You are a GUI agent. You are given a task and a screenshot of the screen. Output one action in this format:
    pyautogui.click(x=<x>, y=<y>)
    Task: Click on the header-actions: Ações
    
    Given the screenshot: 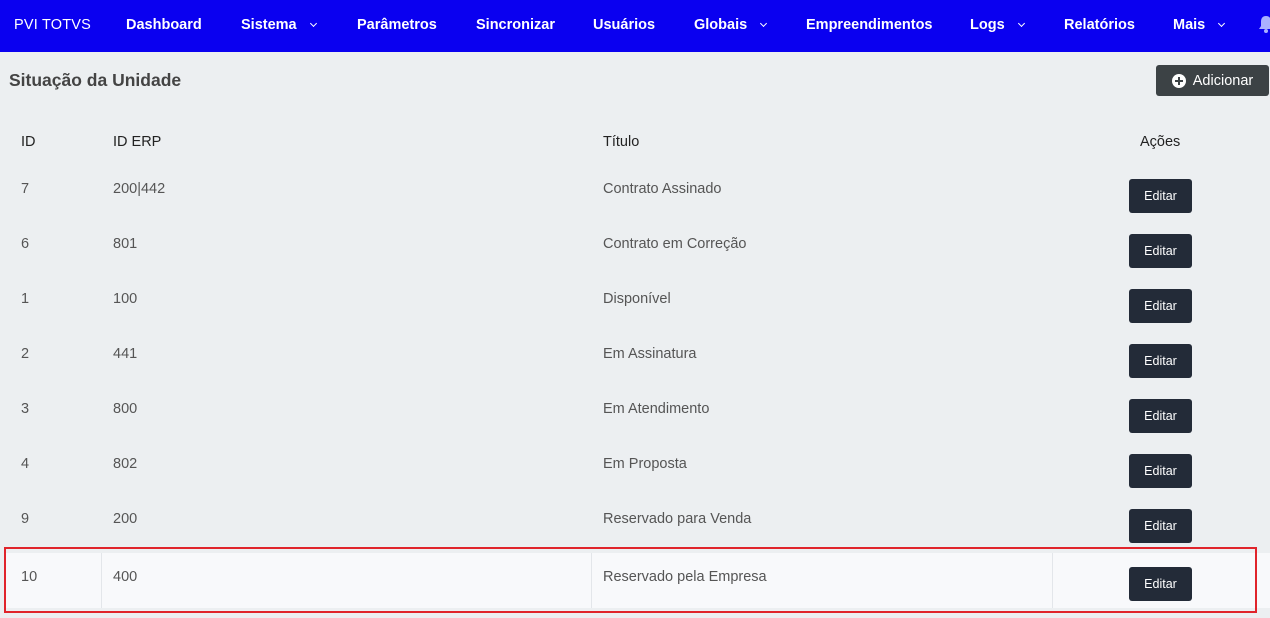 What is the action you would take?
    pyautogui.click(x=1160, y=142)
    